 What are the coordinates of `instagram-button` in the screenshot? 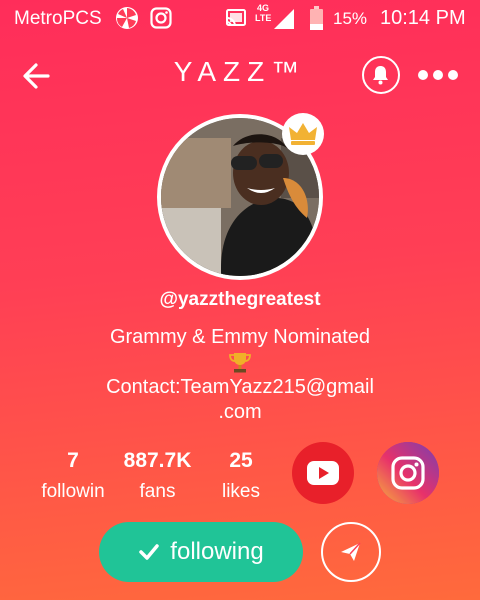 It's located at (408, 473).